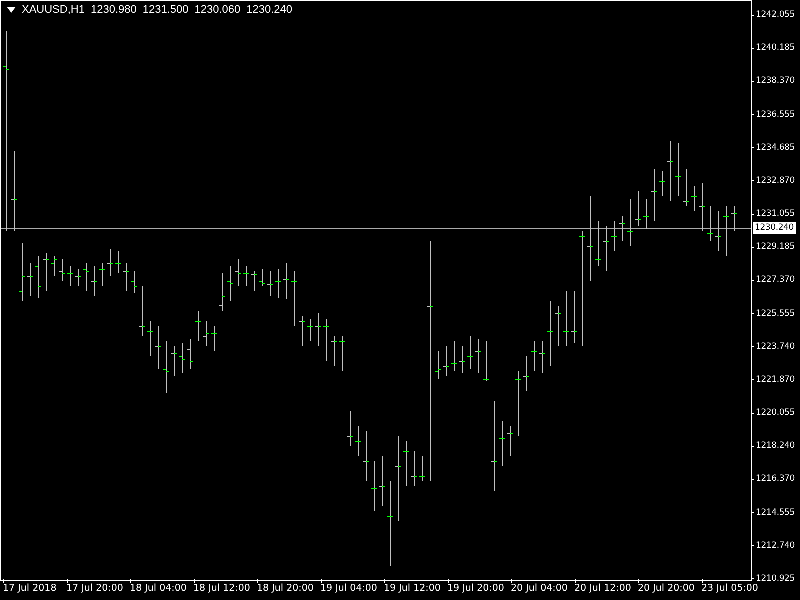 The width and height of the screenshot is (800, 600). I want to click on time-axis-label: 20 Jul 20:00, so click(670, 590).